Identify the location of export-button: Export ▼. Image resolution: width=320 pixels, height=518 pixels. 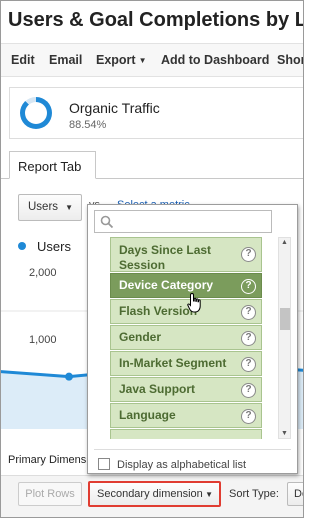
(121, 60).